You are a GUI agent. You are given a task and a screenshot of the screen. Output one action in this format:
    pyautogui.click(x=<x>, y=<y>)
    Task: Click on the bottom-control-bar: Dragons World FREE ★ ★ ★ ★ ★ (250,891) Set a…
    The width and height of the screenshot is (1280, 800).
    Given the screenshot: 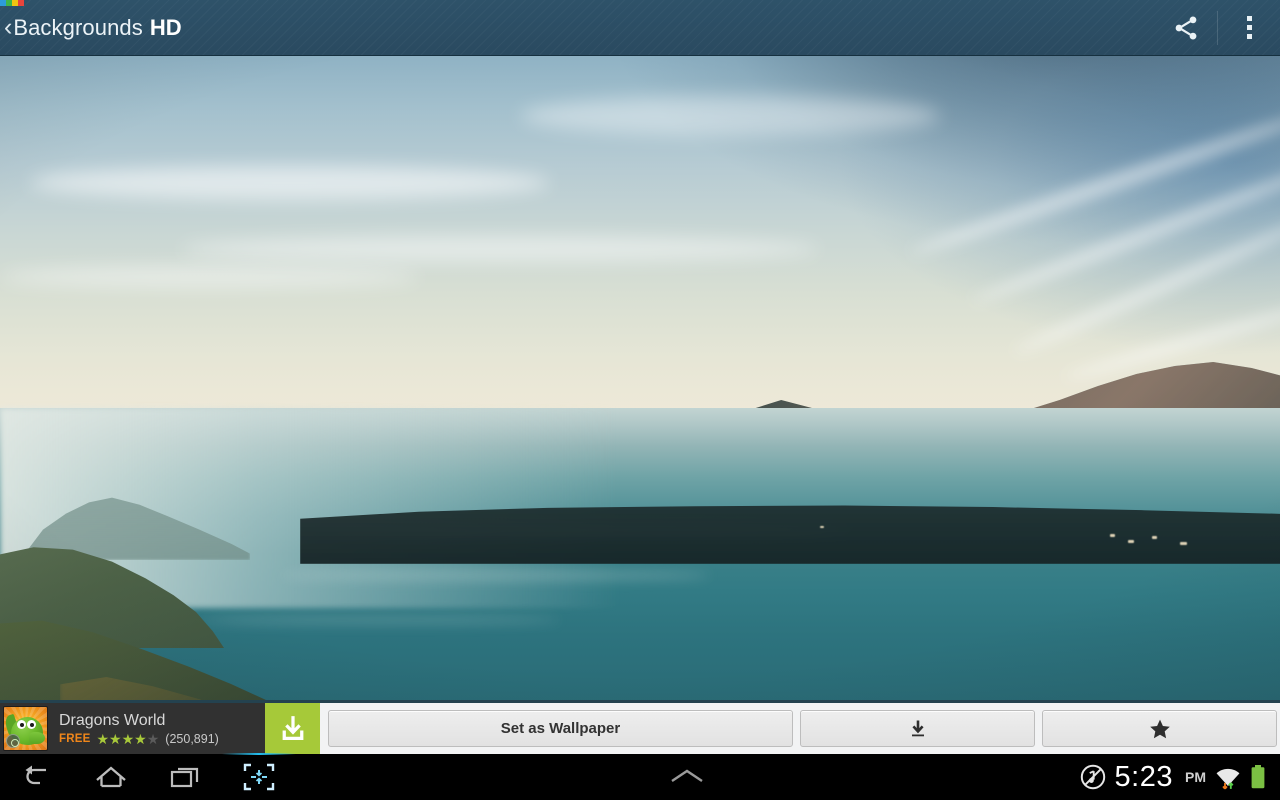 What is the action you would take?
    pyautogui.click(x=640, y=727)
    